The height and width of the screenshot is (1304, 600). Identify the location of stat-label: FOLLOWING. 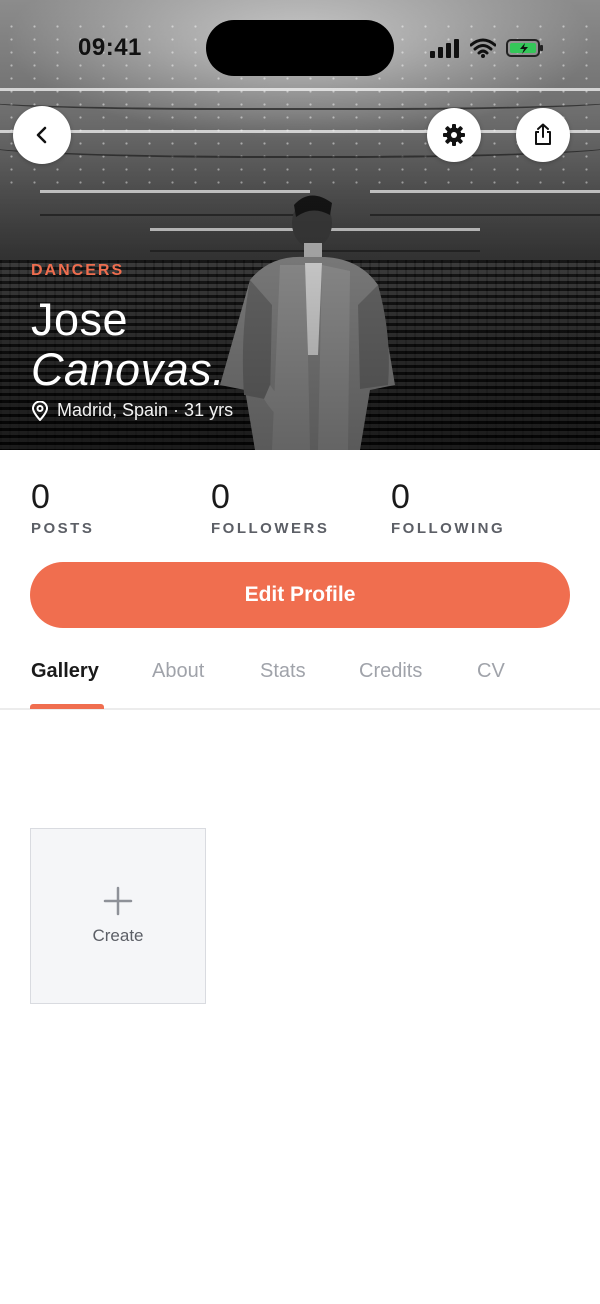
(448, 528).